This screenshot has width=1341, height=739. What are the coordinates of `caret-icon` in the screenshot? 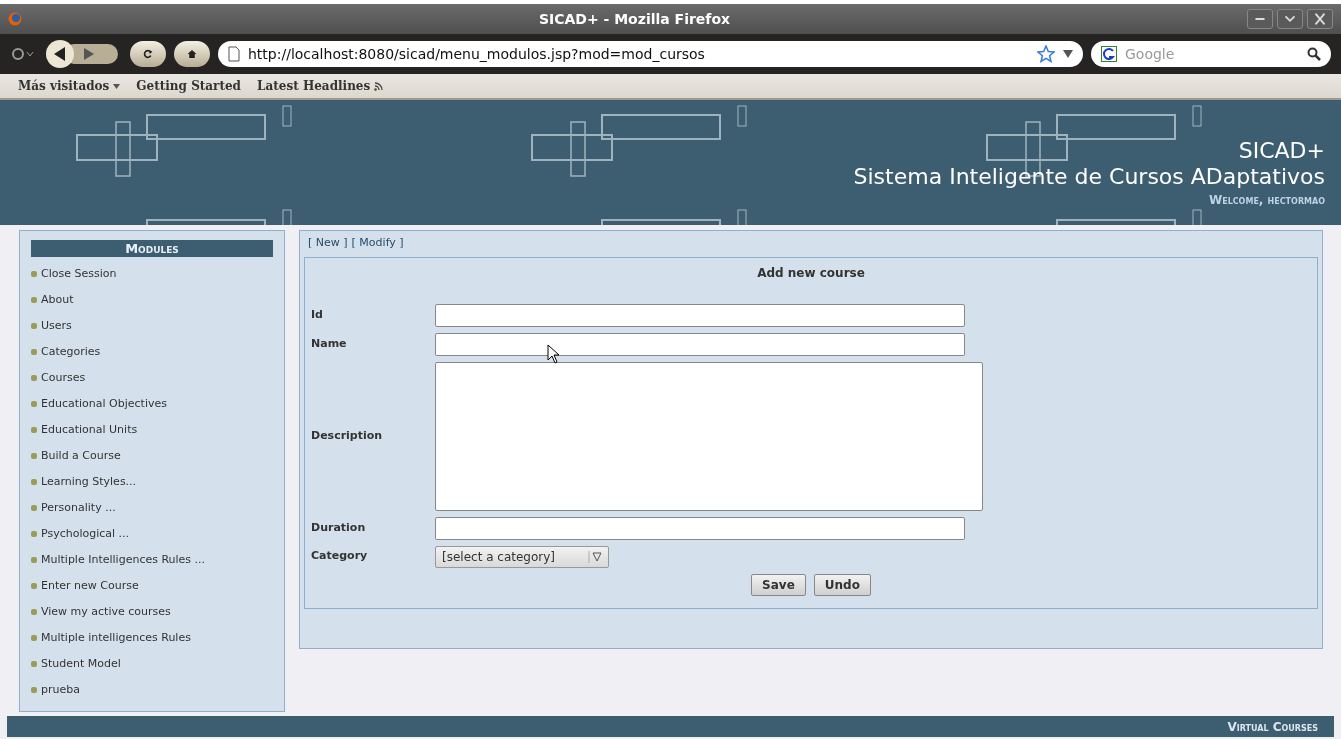 It's located at (117, 86).